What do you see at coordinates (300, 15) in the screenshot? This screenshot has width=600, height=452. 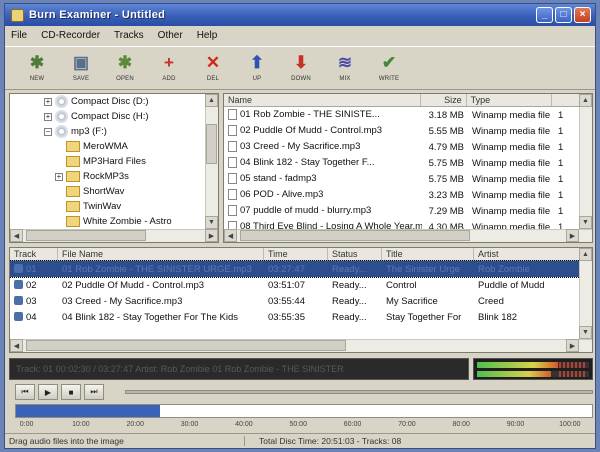 I see `title-bar: Burn Examiner - Untitled _ □ ×` at bounding box center [300, 15].